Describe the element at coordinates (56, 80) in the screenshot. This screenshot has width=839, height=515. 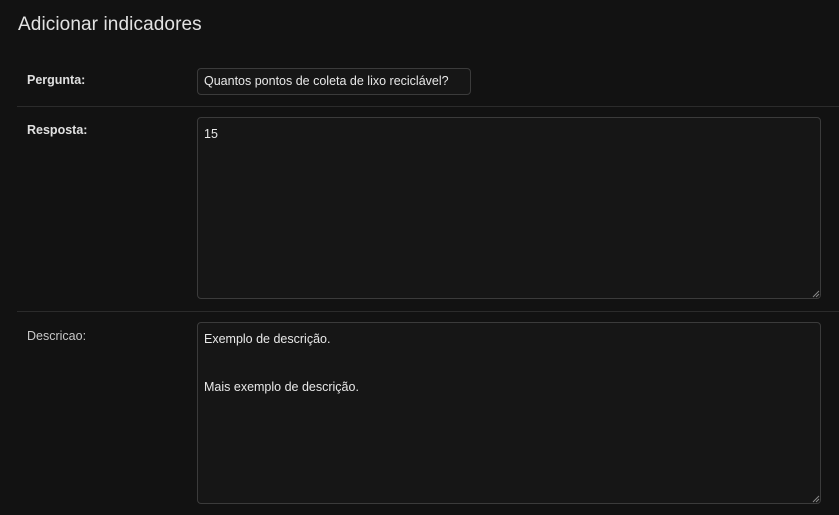
I see `pergunta-label: Pergunta:` at that location.